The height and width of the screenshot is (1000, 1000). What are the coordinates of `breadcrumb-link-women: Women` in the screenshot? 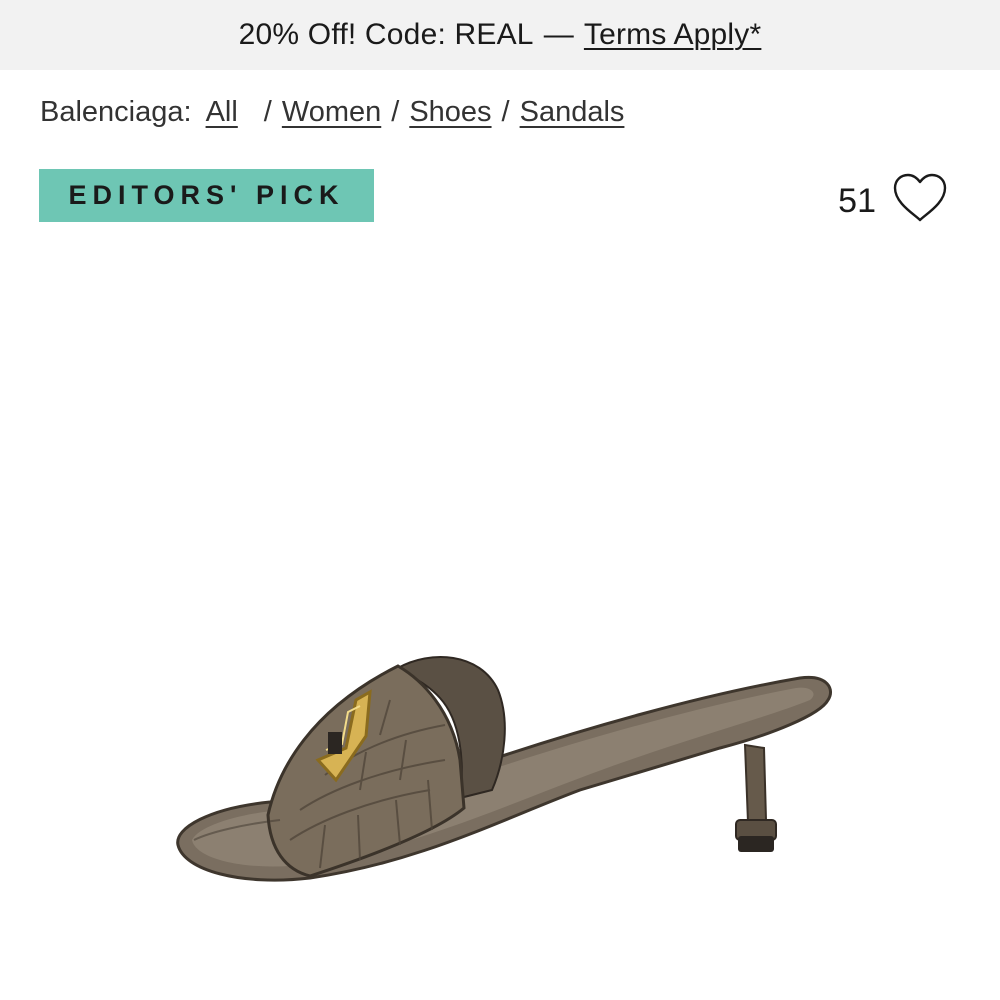 It's located at (331, 112).